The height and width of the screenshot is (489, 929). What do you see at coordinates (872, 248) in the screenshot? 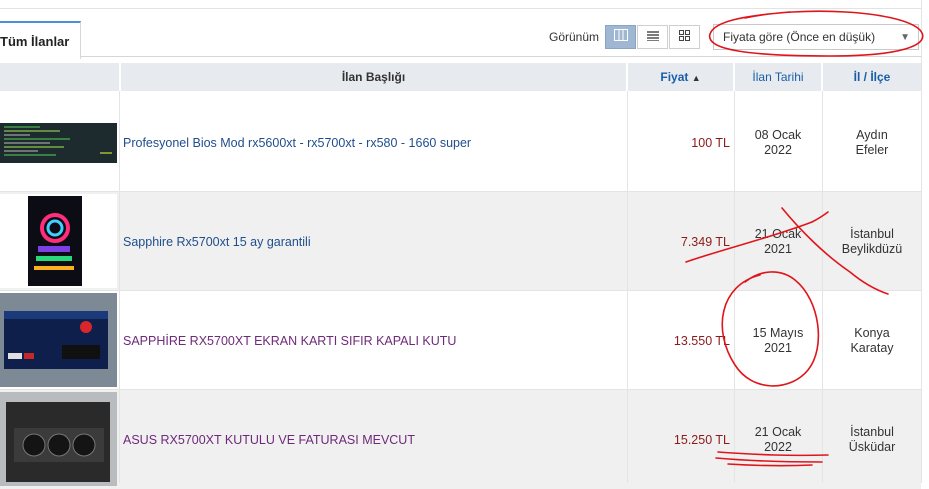
I see `district-line: Beylikdüzü` at bounding box center [872, 248].